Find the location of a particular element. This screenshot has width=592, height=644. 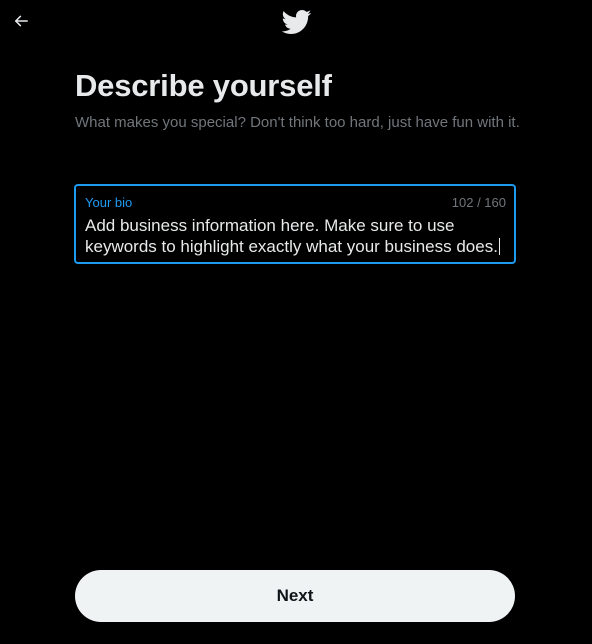

arrow-left-icon is located at coordinates (21, 21).